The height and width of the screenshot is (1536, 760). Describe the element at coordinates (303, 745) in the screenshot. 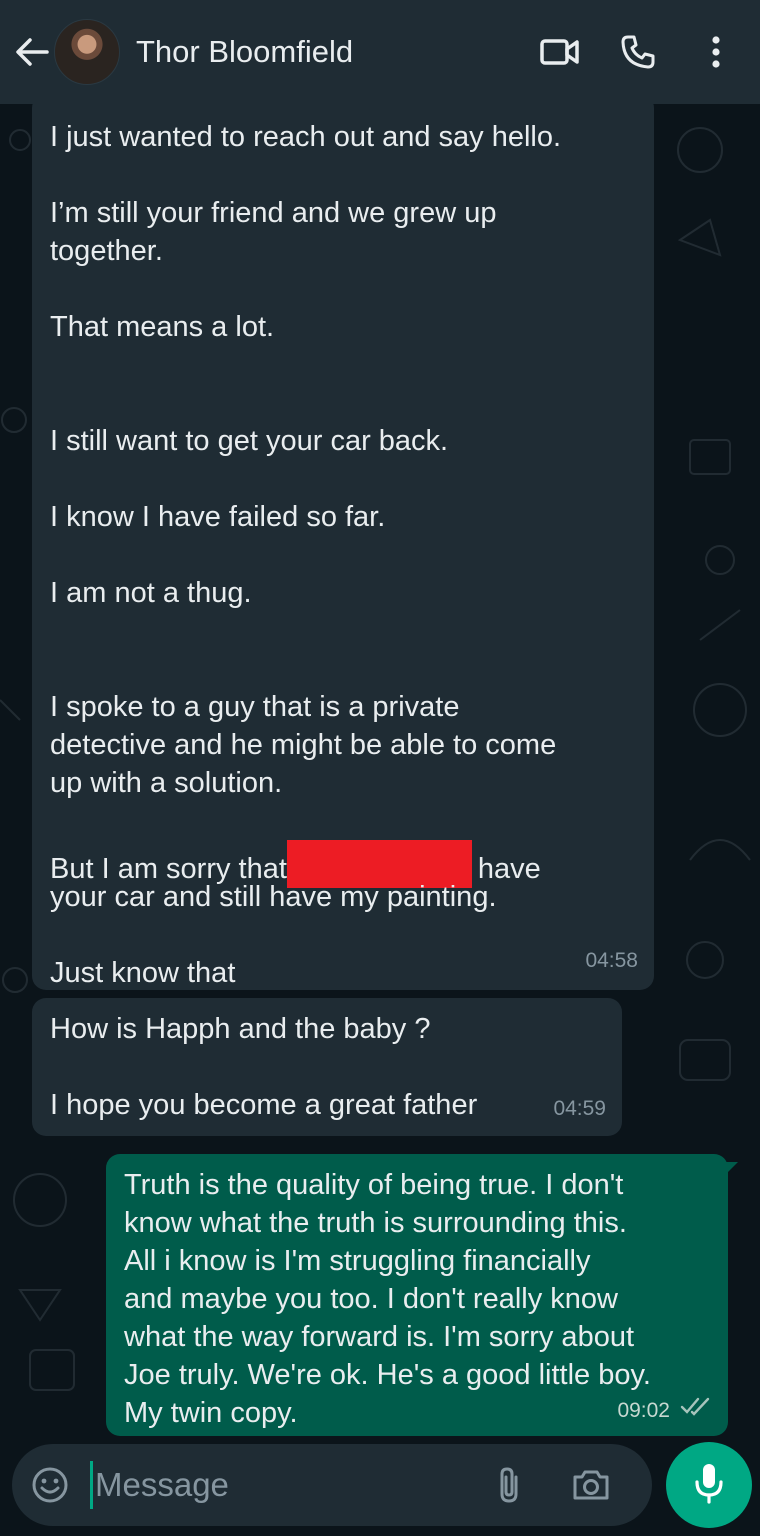

I see `message-line: detective and he might be able to come` at that location.